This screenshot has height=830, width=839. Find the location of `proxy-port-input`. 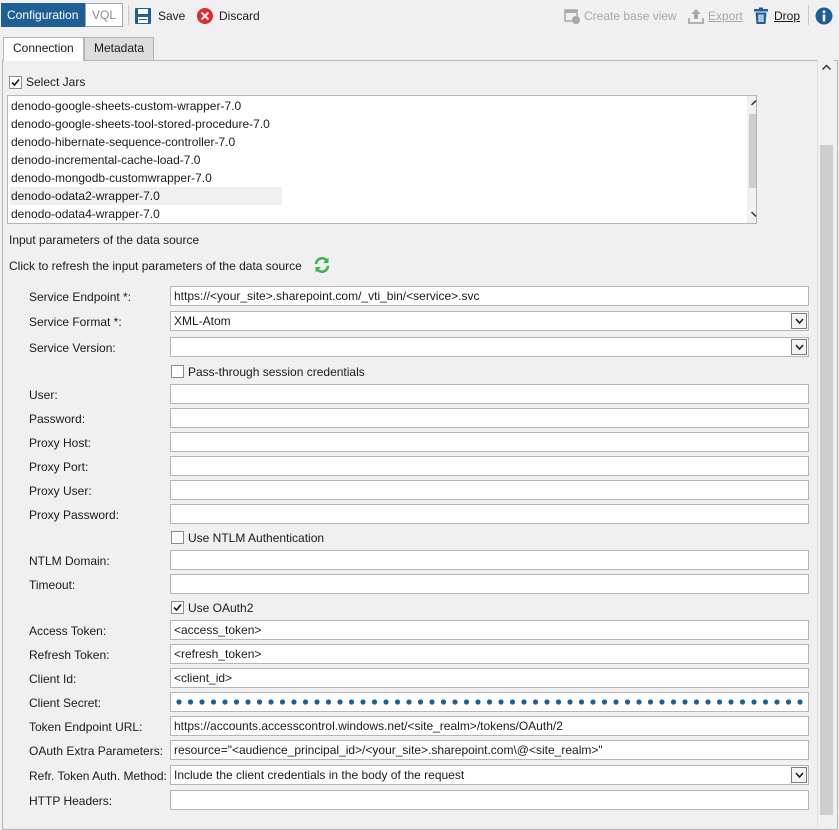

proxy-port-input is located at coordinates (489, 466).